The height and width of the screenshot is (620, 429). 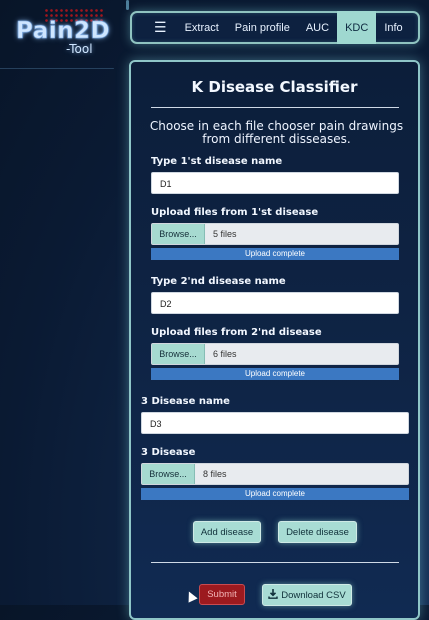 I want to click on disease-2-progress-text: Upload complete, so click(x=275, y=373).